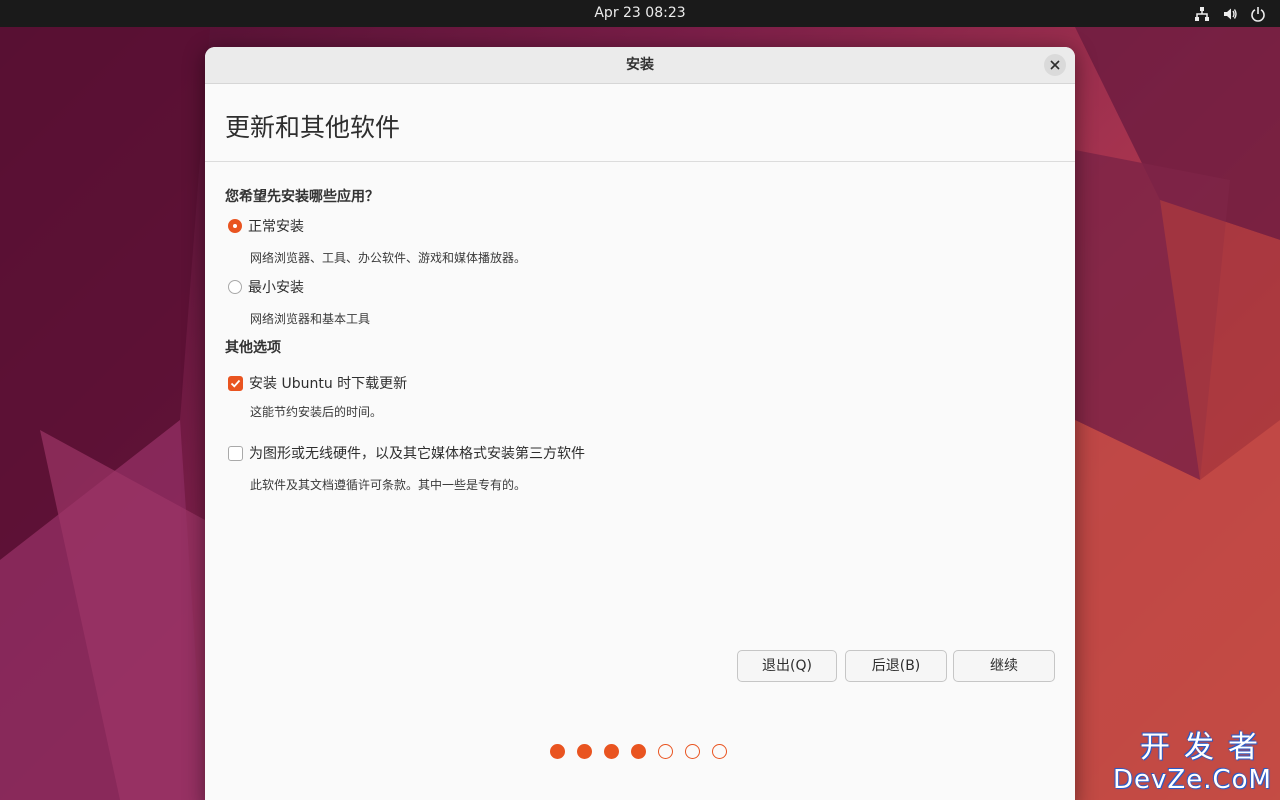 The height and width of the screenshot is (800, 1280). I want to click on page-title: 更新和其他软件, so click(313, 127).